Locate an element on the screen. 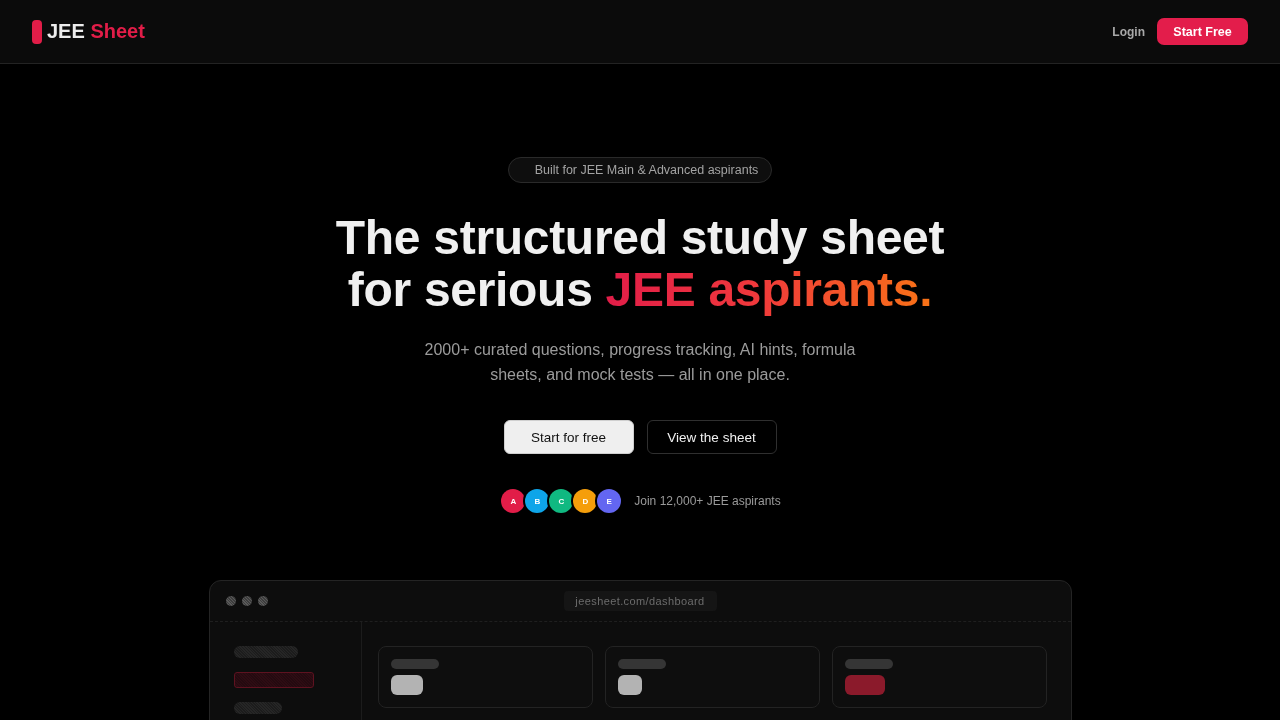  avatar: E is located at coordinates (609, 501).